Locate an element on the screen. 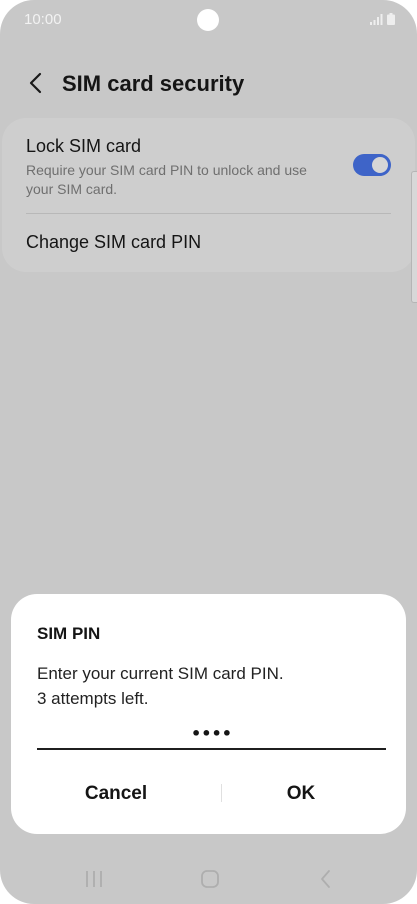  lock-sim-card-title: Lock SIM card is located at coordinates (84, 146).